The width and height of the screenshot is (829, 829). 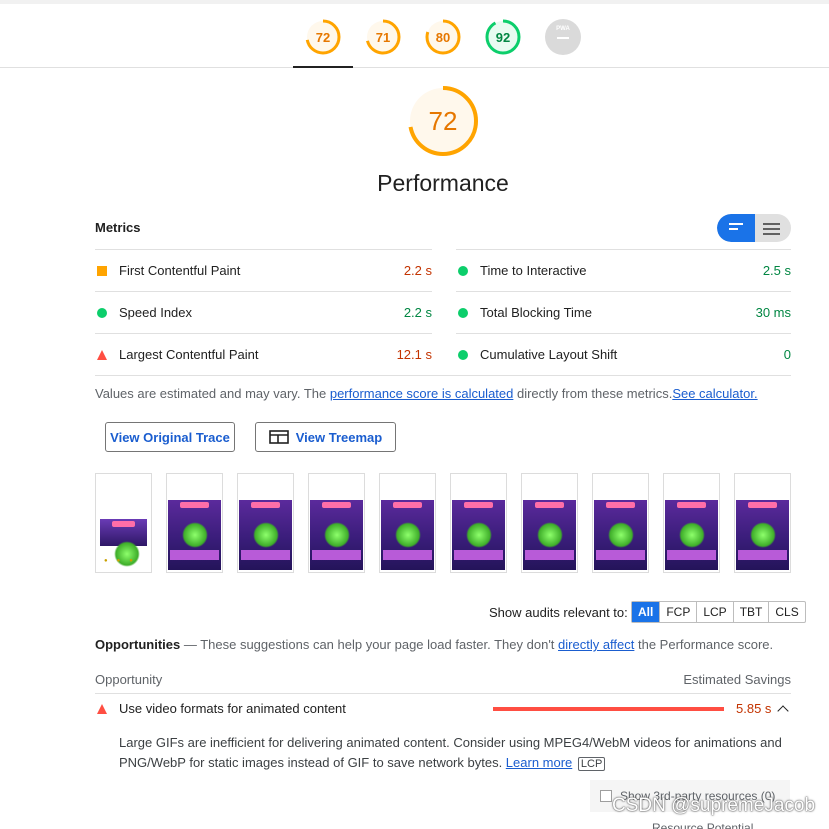 What do you see at coordinates (783, 711) in the screenshot?
I see `chevron-up-icon` at bounding box center [783, 711].